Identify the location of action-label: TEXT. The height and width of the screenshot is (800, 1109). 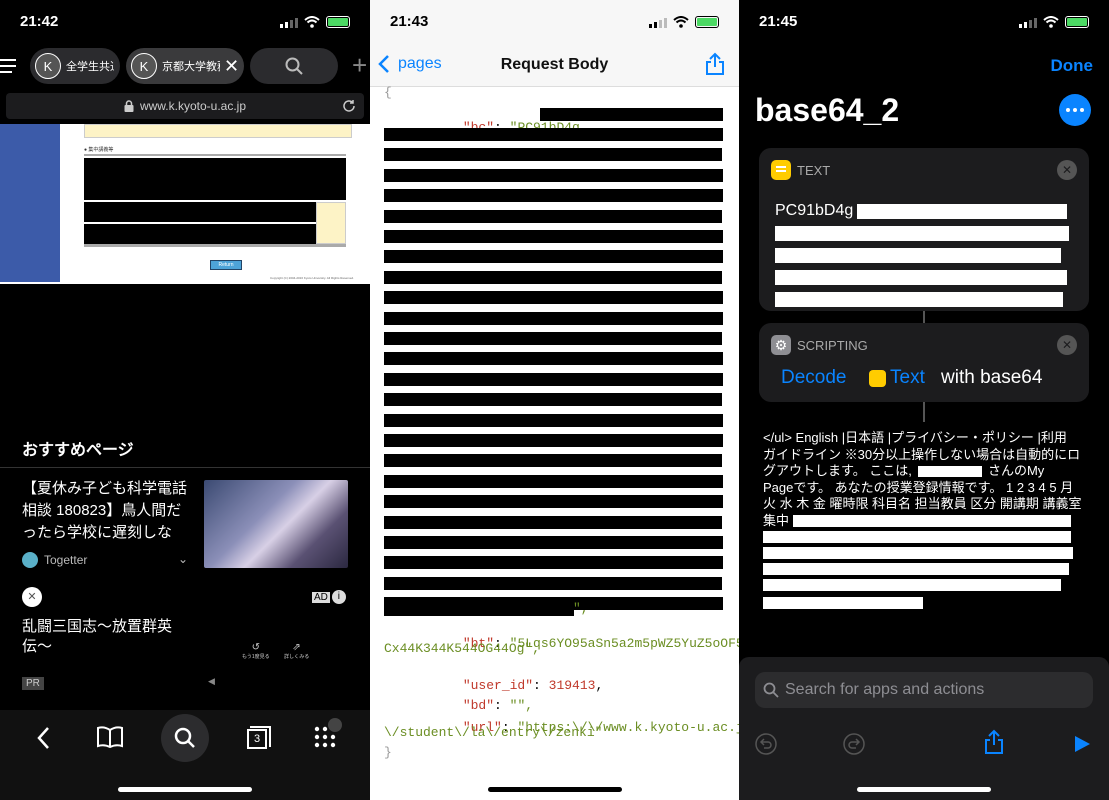
(814, 170).